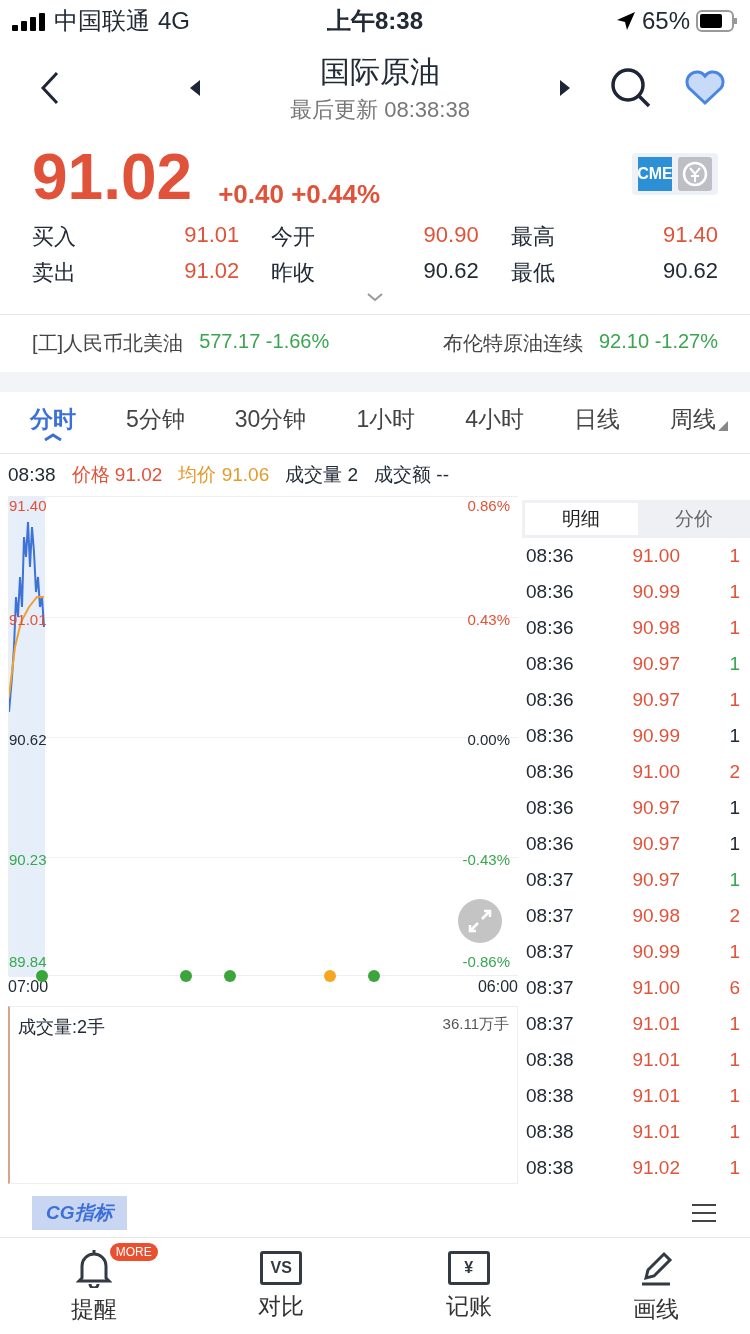 The image size is (750, 1334). What do you see at coordinates (486, 859) in the screenshot?
I see `percent-axis-label: -0.43%` at bounding box center [486, 859].